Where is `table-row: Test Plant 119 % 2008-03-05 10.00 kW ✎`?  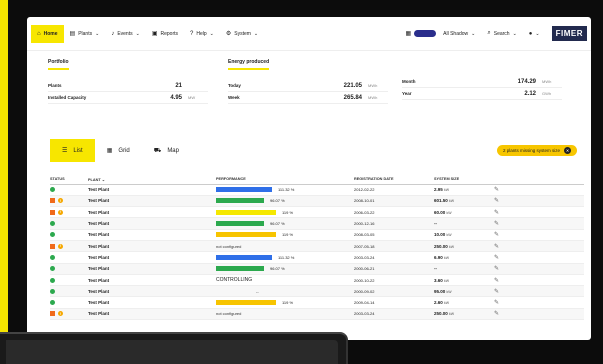 table-row: Test Plant 119 % 2008-03-05 10.00 kW ✎ is located at coordinates (317, 235).